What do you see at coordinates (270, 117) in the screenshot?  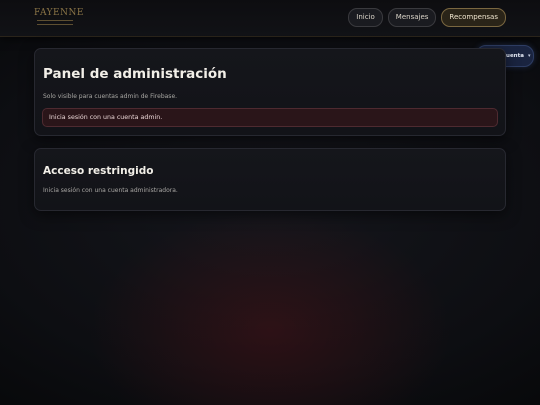 I see `login-required-alert: Inicia sesión con una cuenta admin.` at bounding box center [270, 117].